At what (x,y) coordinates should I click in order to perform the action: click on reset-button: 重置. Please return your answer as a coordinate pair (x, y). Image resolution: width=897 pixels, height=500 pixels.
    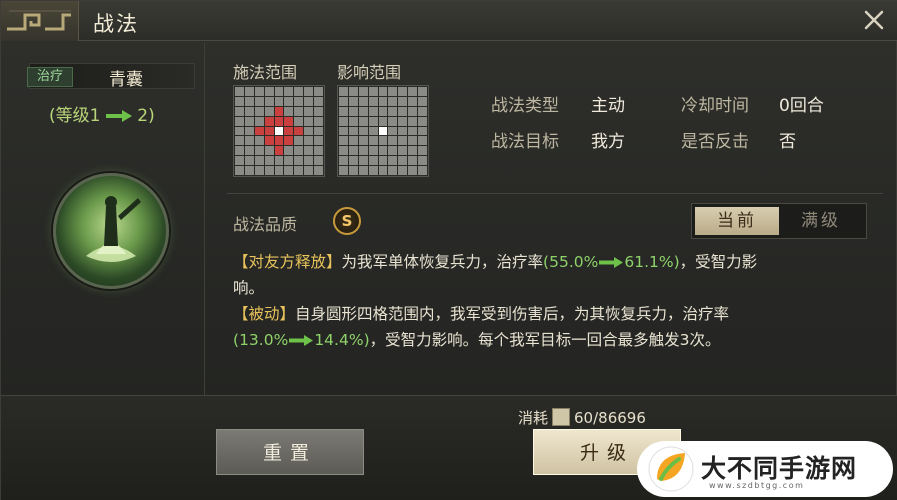
    Looking at the image, I should click on (290, 452).